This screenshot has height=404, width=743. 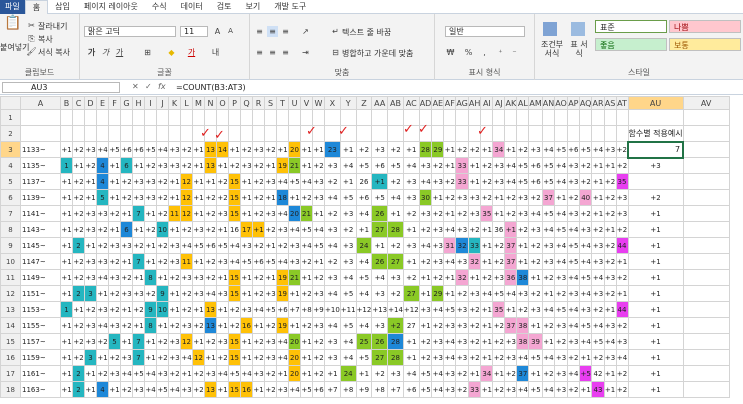 What do you see at coordinates (285, 52) in the screenshot?
I see `align-right-icon: ≡` at bounding box center [285, 52].